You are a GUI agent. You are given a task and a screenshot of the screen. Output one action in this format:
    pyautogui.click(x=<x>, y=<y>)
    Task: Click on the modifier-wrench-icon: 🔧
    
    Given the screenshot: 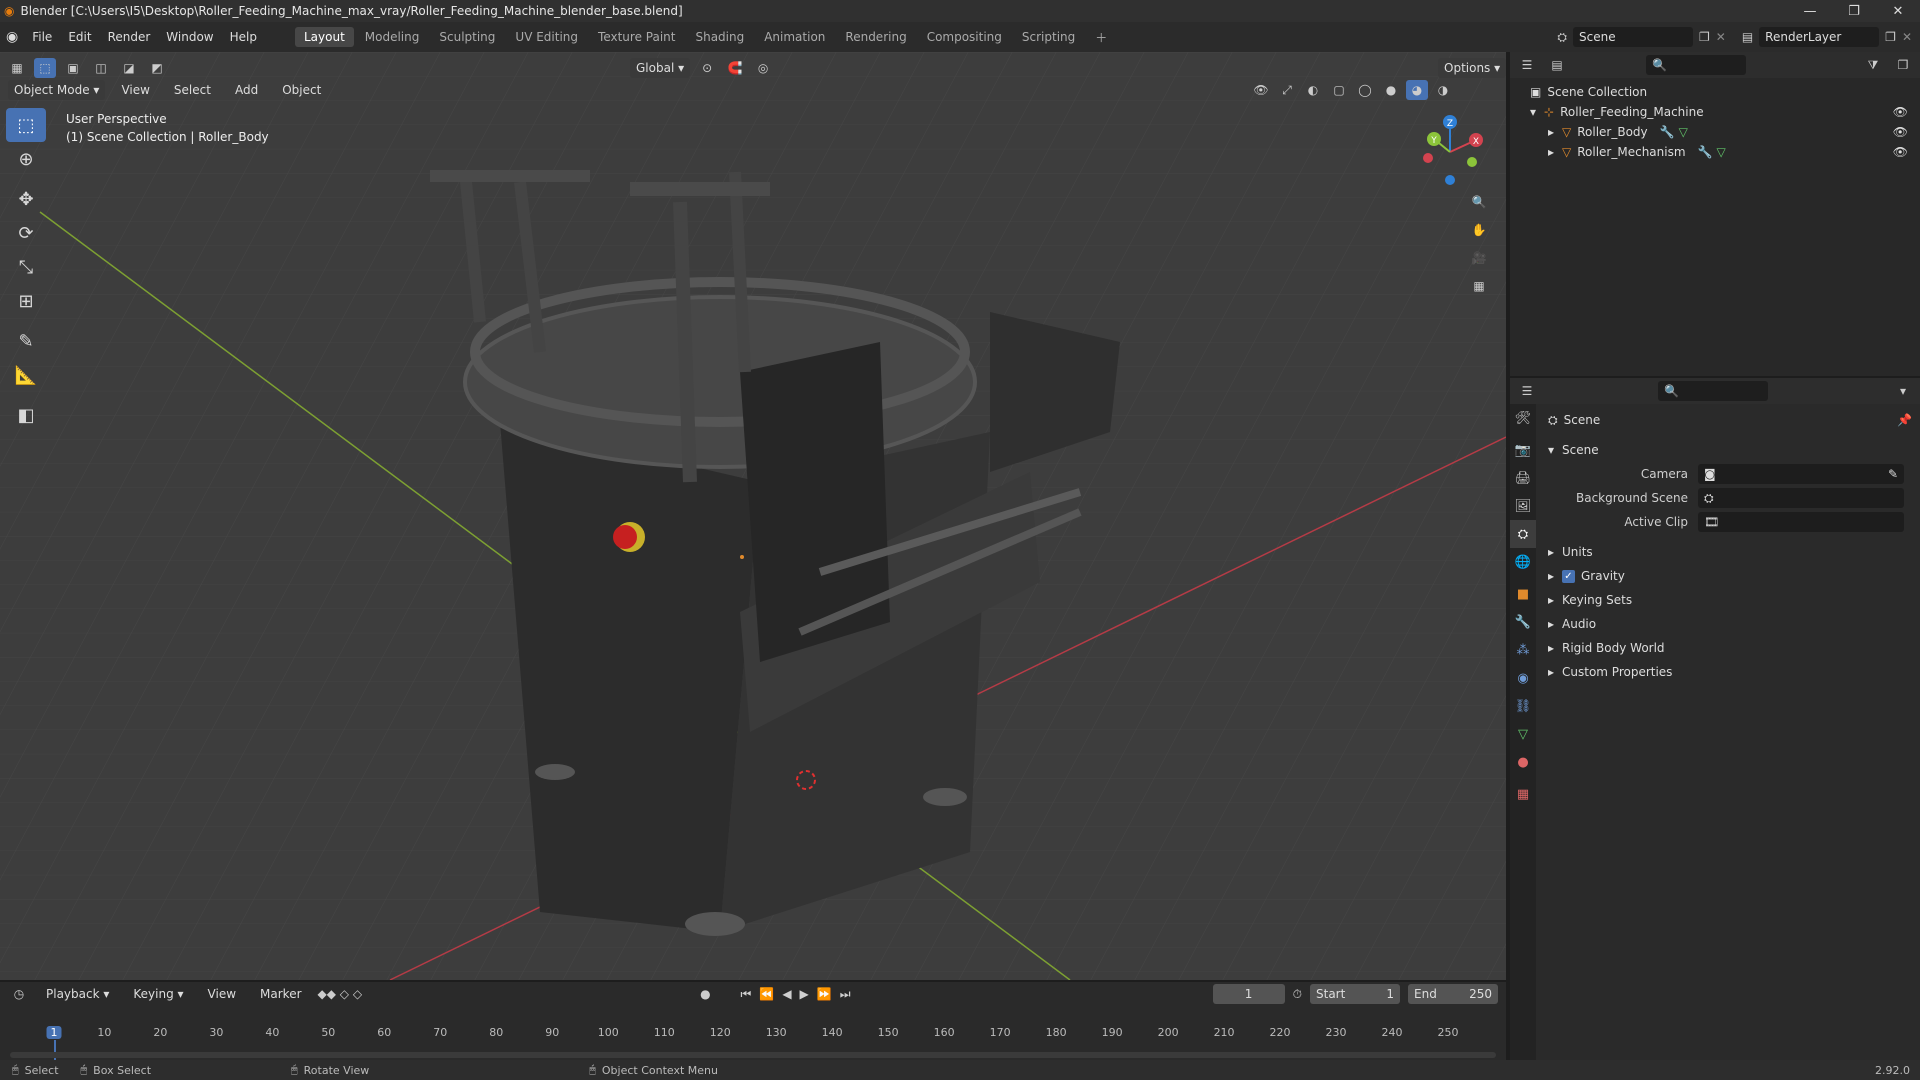 What is the action you would take?
    pyautogui.click(x=1667, y=132)
    